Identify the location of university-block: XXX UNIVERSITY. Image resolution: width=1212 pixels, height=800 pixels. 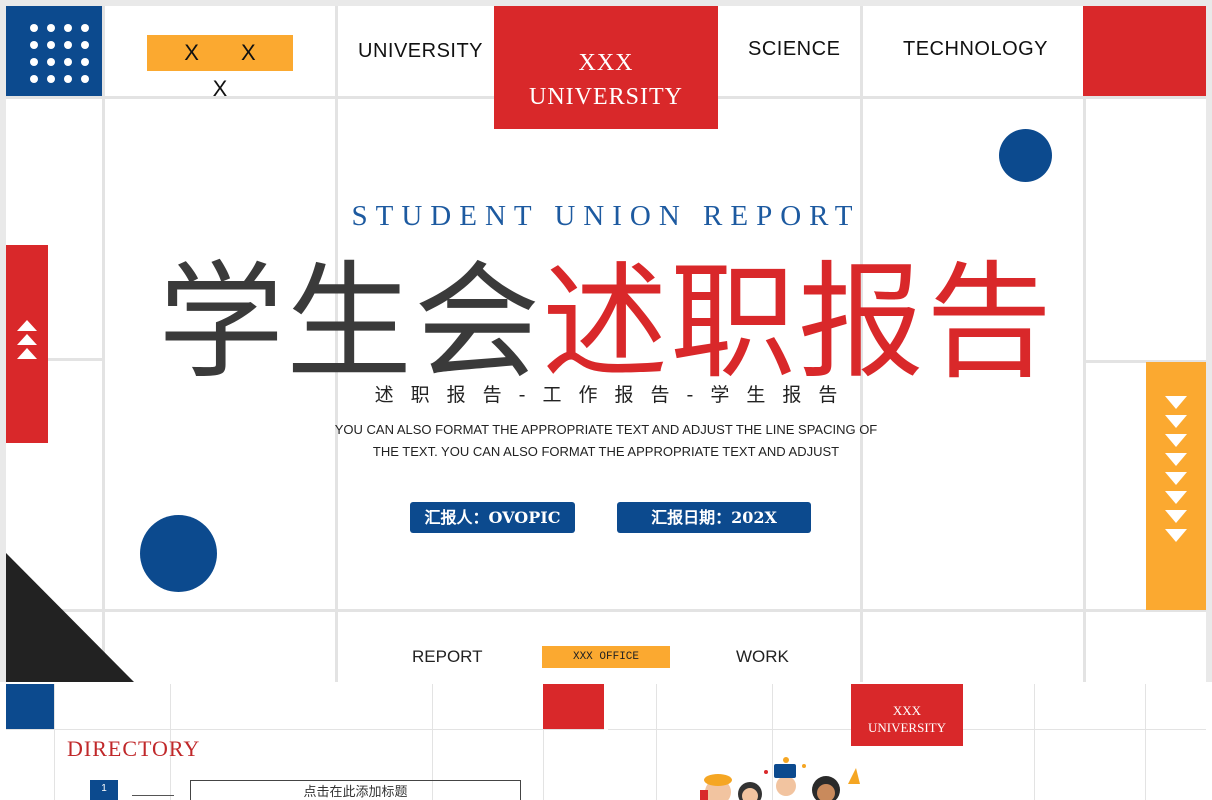
(606, 67).